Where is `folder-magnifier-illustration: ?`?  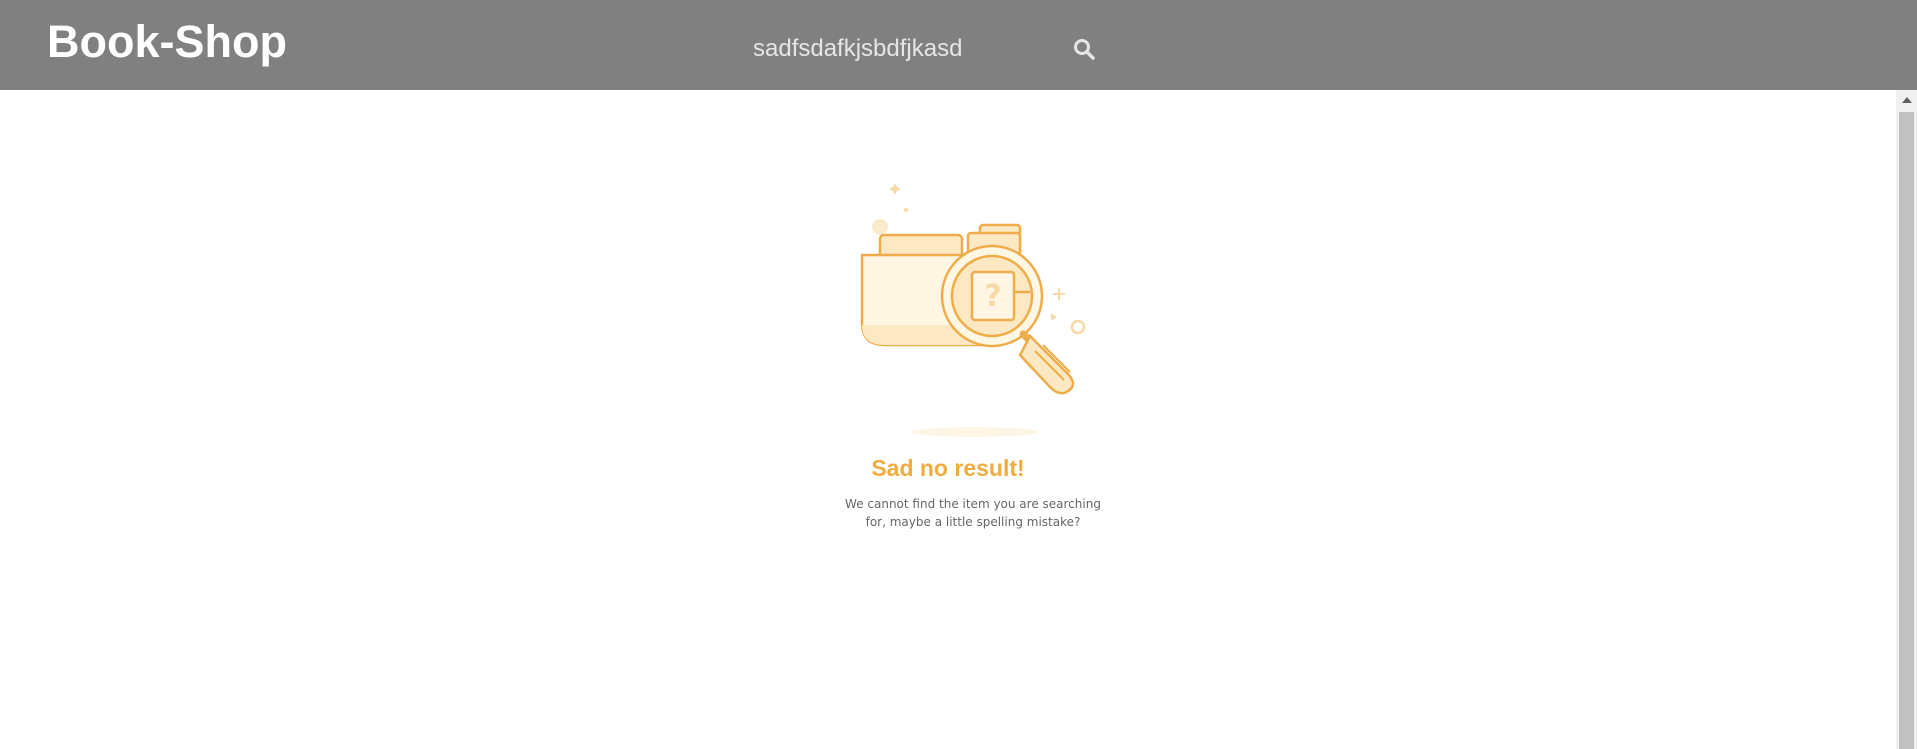 folder-magnifier-illustration: ? is located at coordinates (973, 310).